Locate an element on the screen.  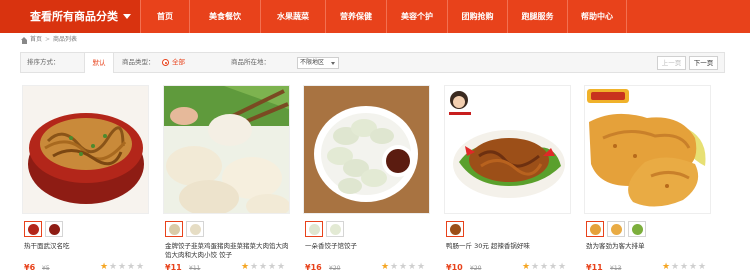
product-name: 金牌饺子韭菜鸡蛋猪肉韭菜猪菜大肉馅大肉馅大肉和大肉小饺 饺子 is located at coordinates (228, 251).